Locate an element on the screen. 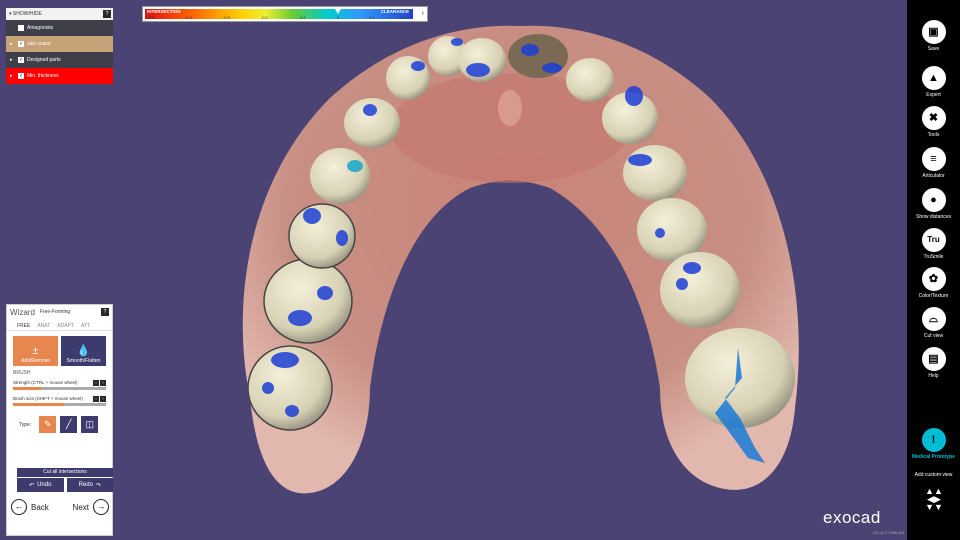  help-book-icon: ▤ is located at coordinates (933, 359).